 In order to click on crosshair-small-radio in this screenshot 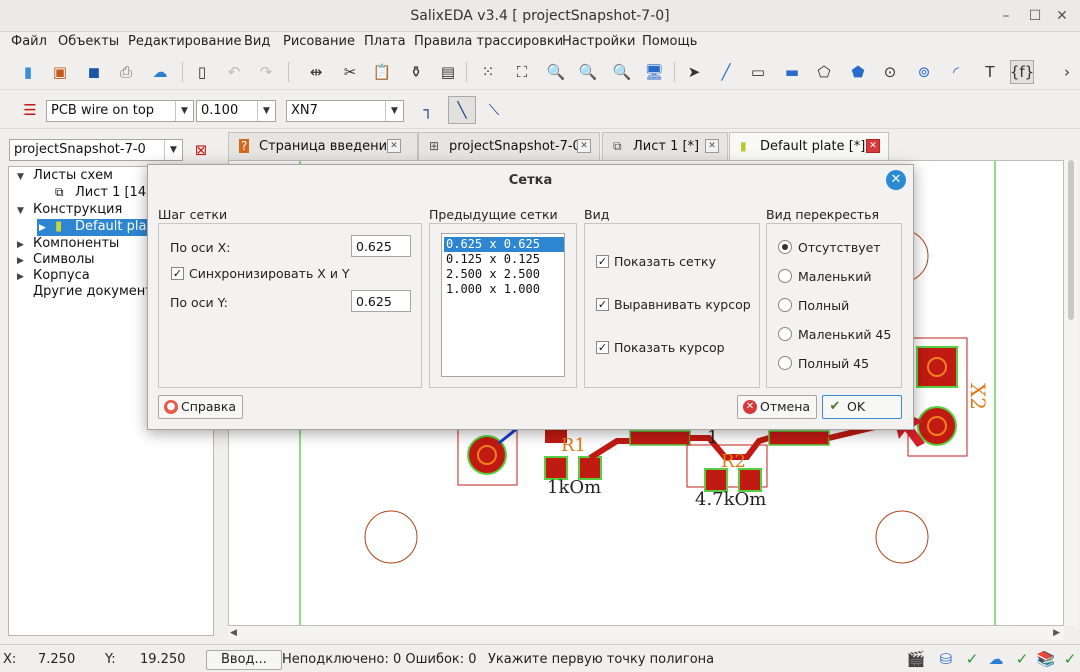, I will do `click(785, 276)`.